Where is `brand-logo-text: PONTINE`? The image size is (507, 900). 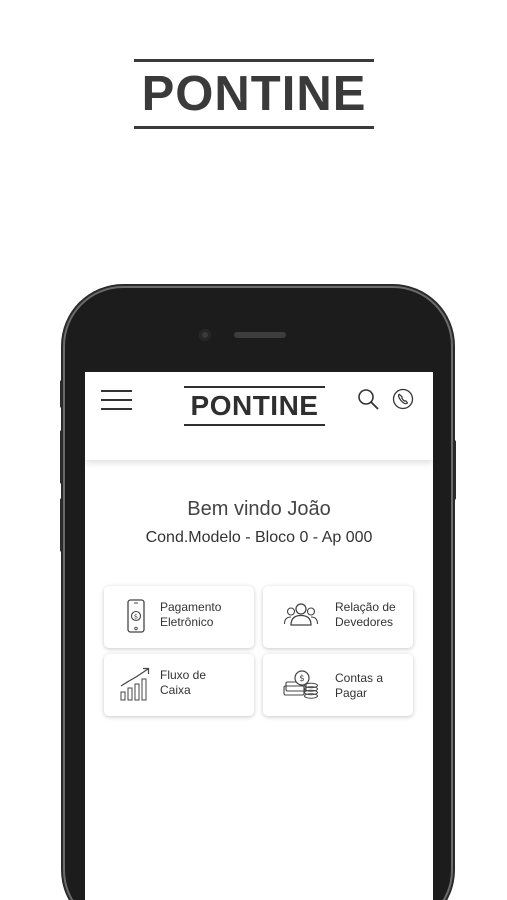 brand-logo-text: PONTINE is located at coordinates (254, 94).